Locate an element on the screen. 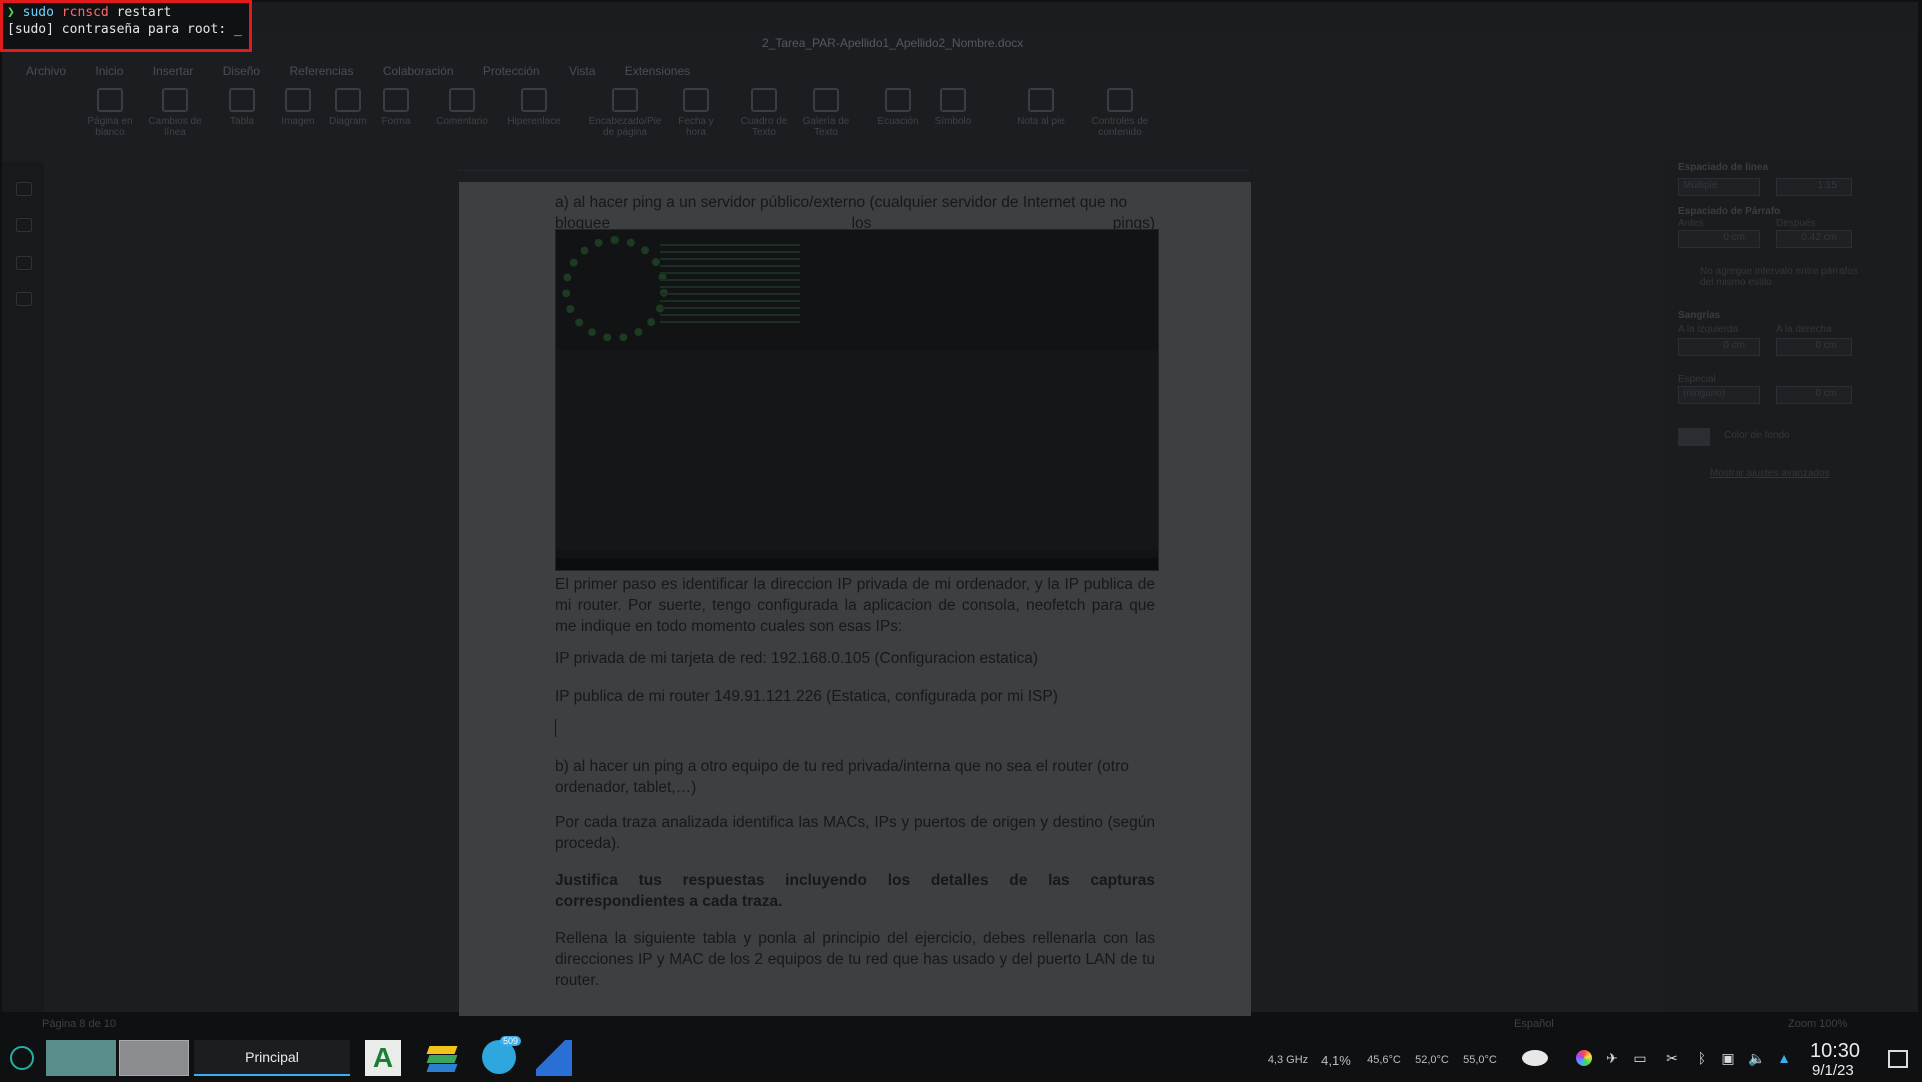 This screenshot has height=1082, width=1922. link-icon is located at coordinates (534, 100).